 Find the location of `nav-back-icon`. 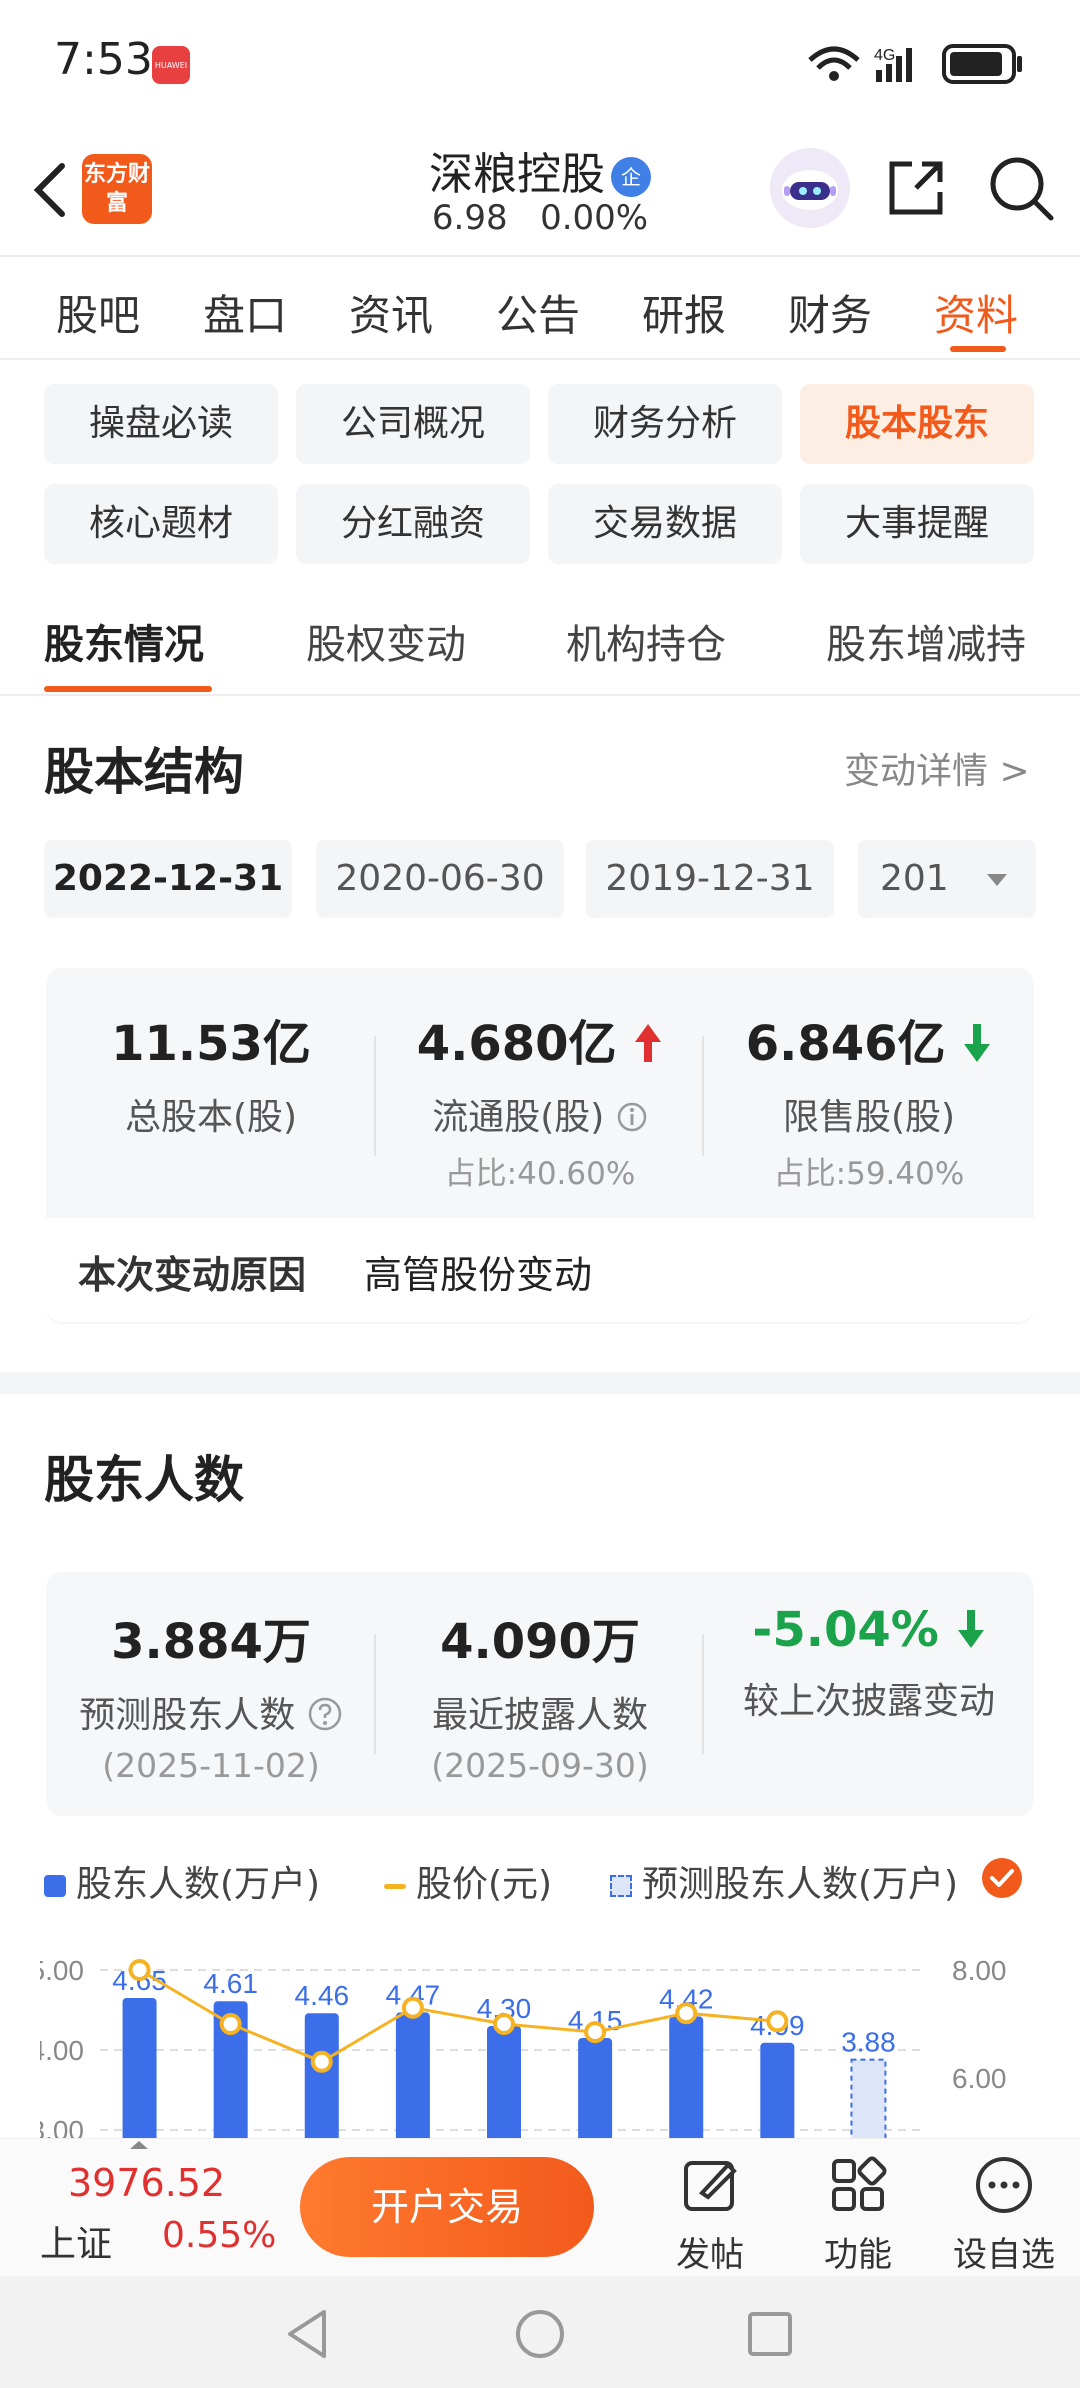

nav-back-icon is located at coordinates (308, 2334).